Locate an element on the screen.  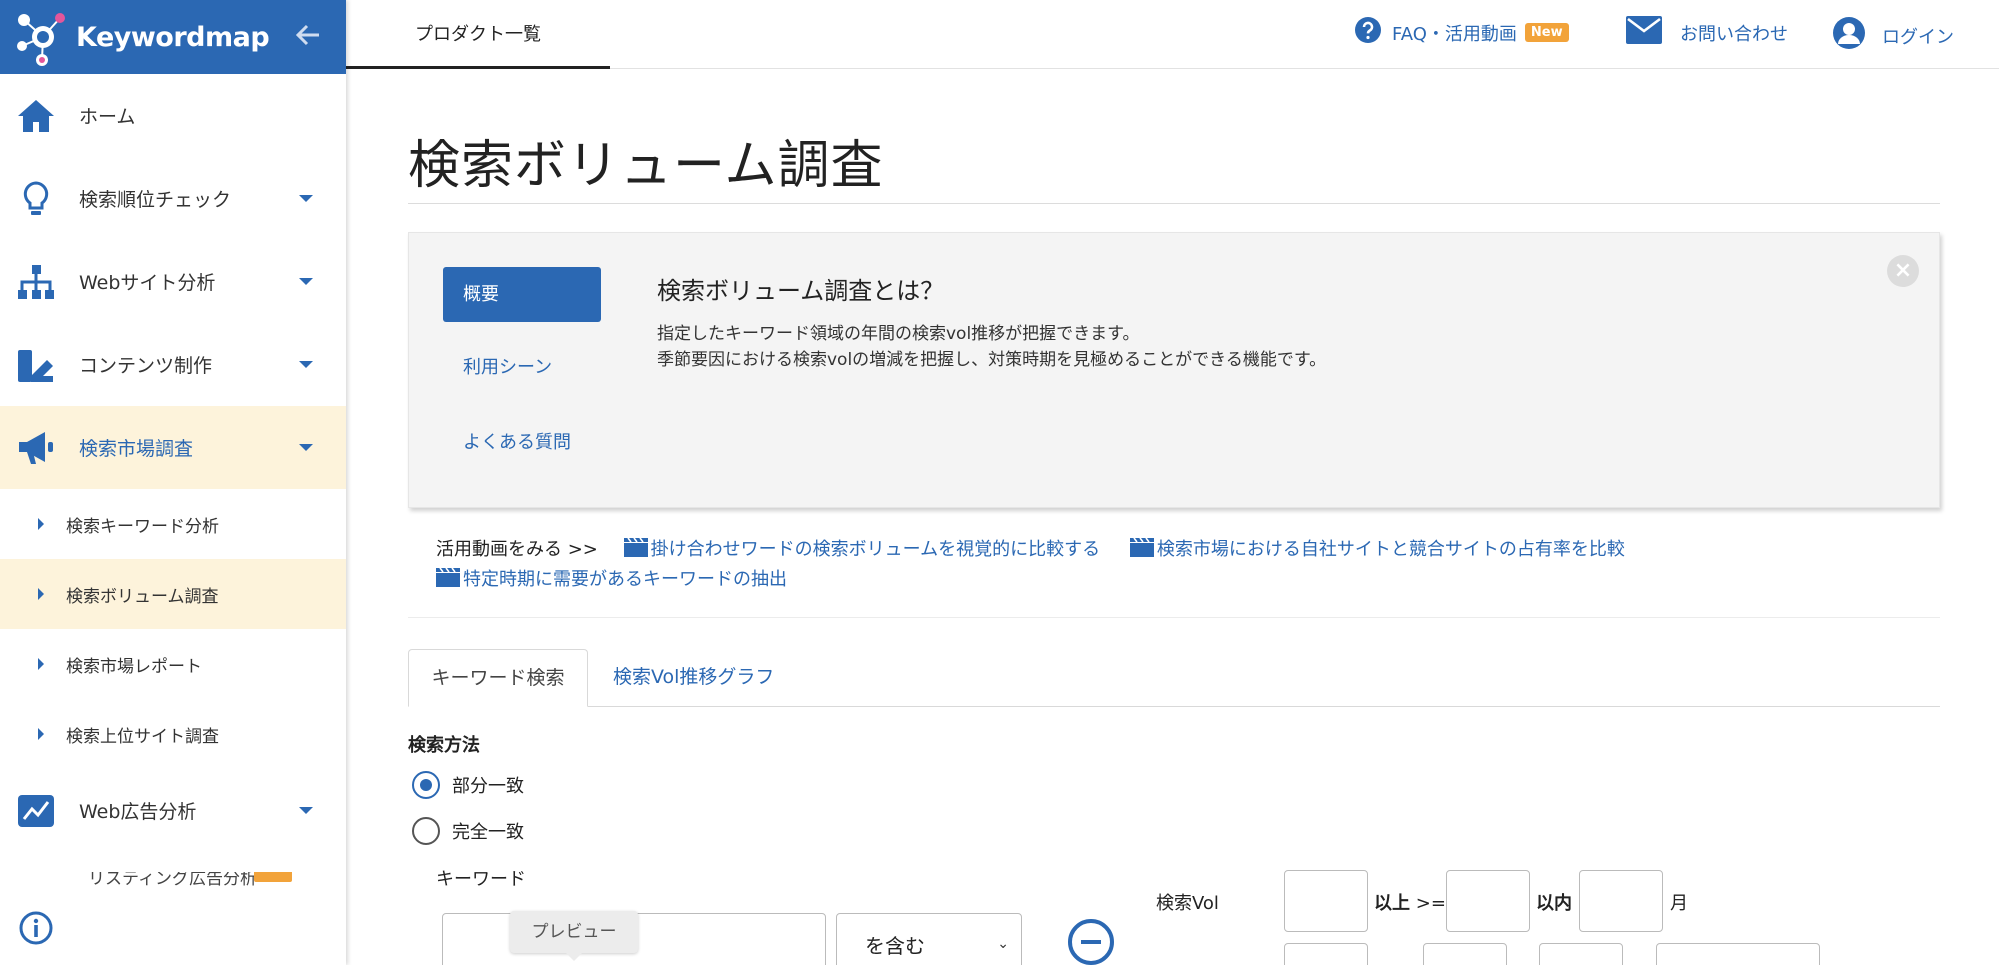
vol-min-input is located at coordinates (1326, 901).